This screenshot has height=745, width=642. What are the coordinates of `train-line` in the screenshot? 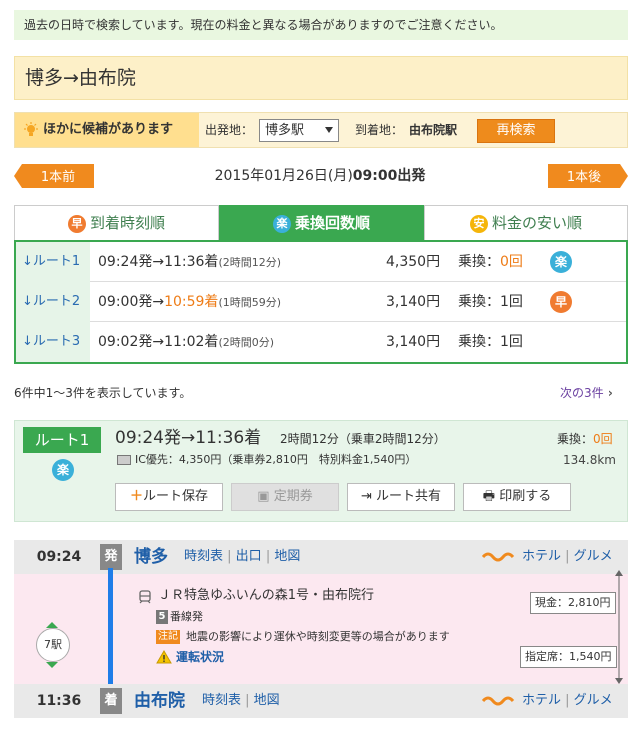 It's located at (110, 629).